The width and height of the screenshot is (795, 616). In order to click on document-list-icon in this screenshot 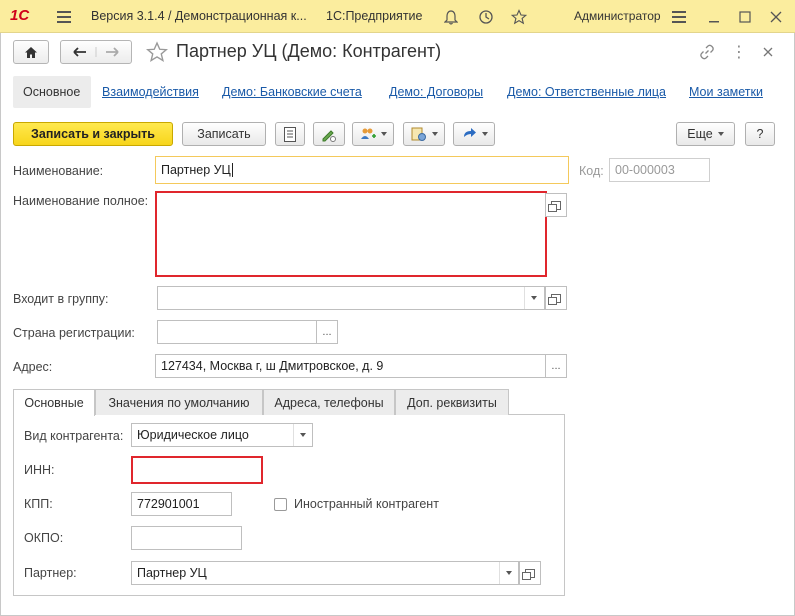, I will do `click(290, 134)`.